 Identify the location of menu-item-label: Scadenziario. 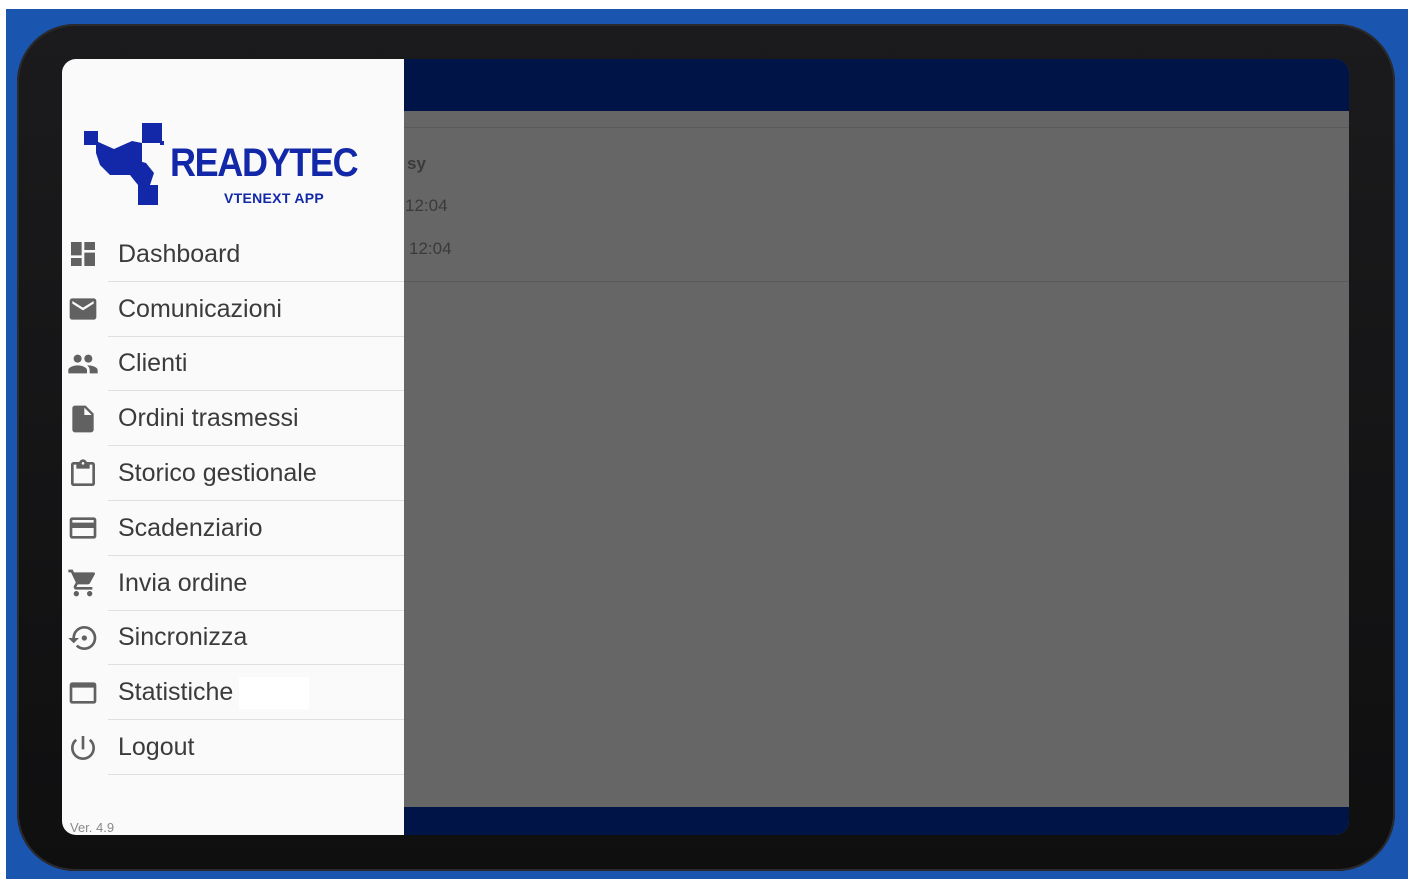
(190, 527).